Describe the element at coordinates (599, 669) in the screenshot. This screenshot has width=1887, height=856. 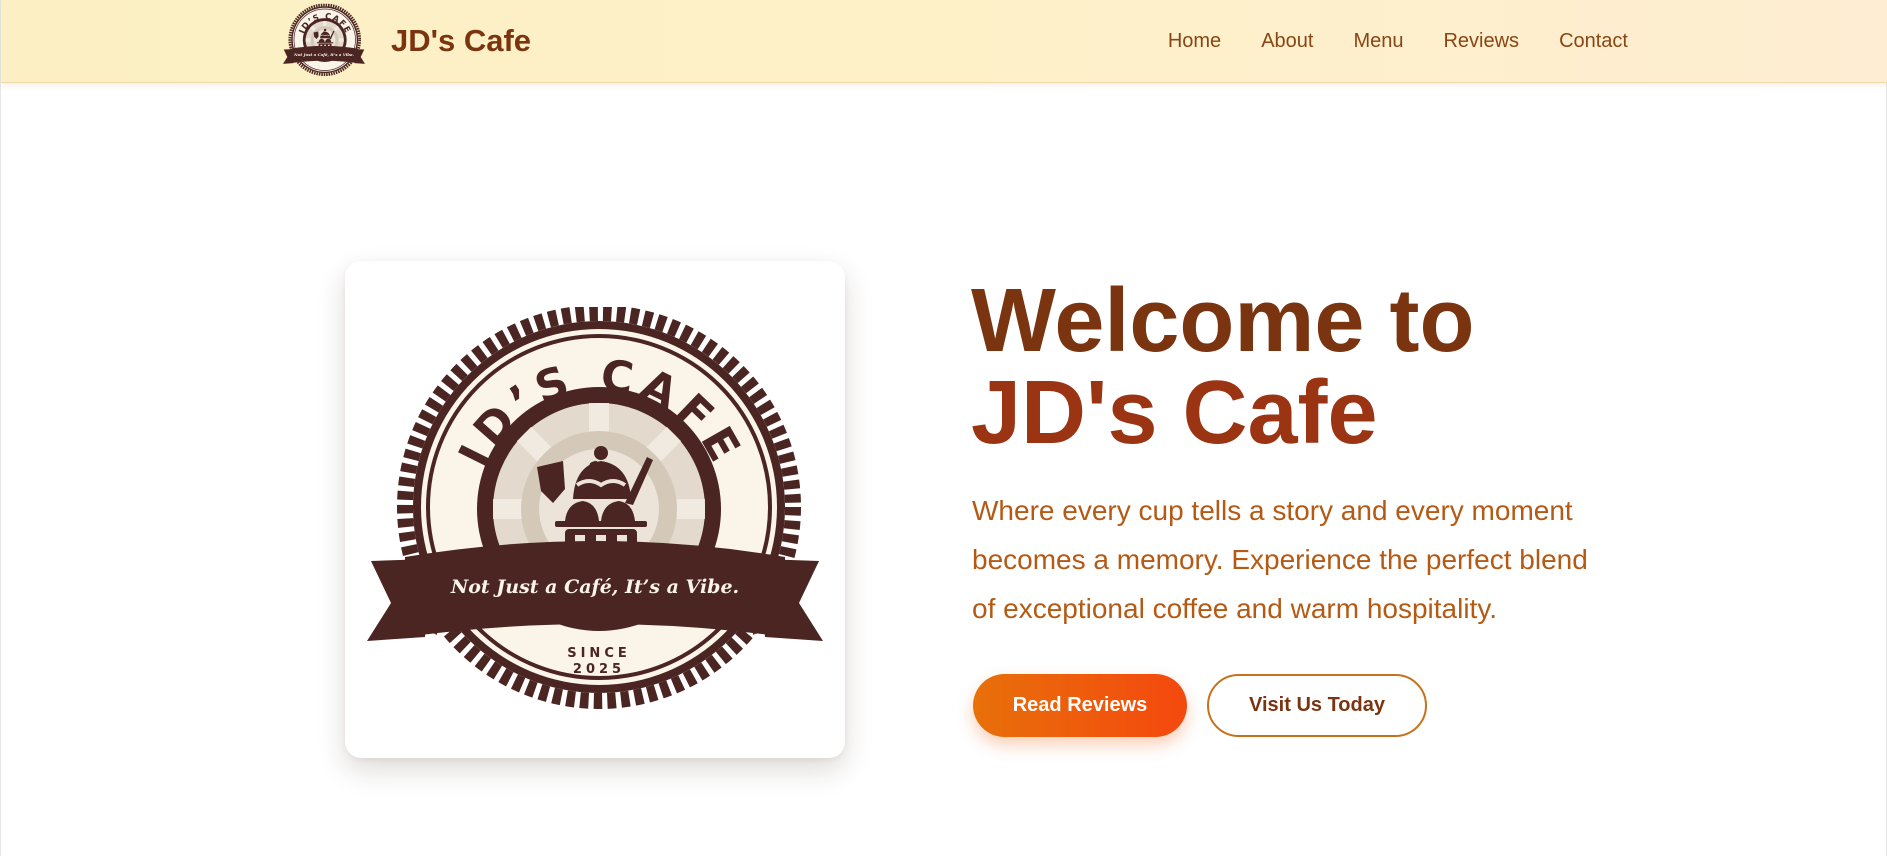
I see `logo-since-year: 2025` at that location.